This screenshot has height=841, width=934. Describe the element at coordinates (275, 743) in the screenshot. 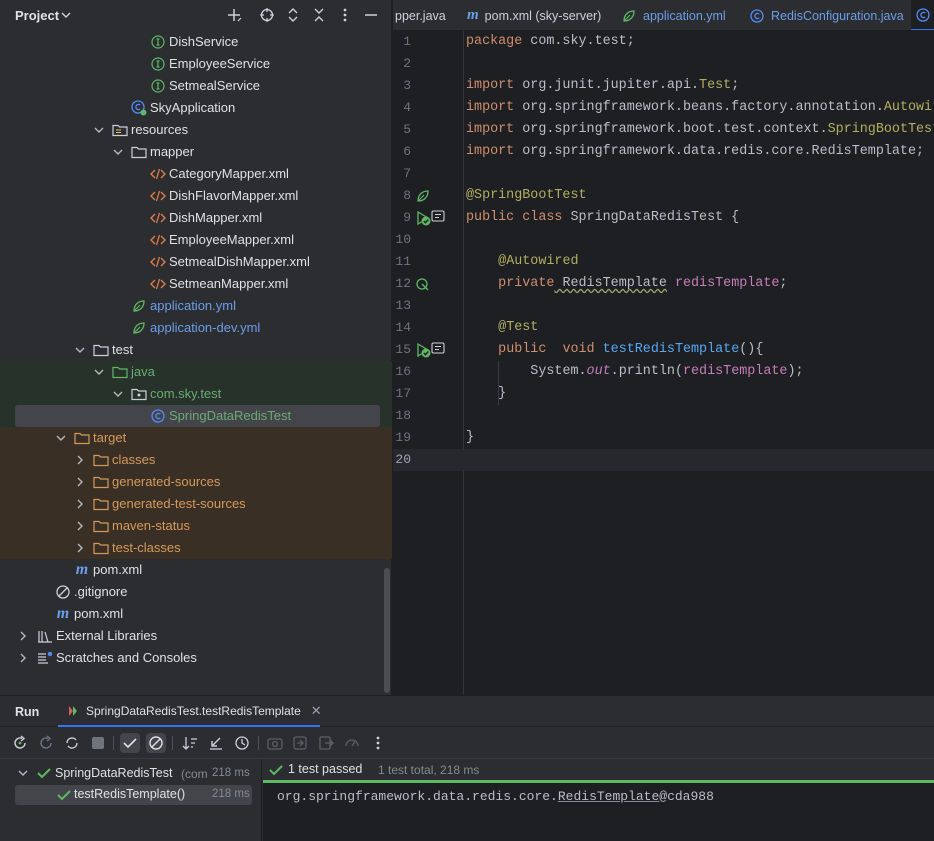

I see `screenshot-icon` at that location.